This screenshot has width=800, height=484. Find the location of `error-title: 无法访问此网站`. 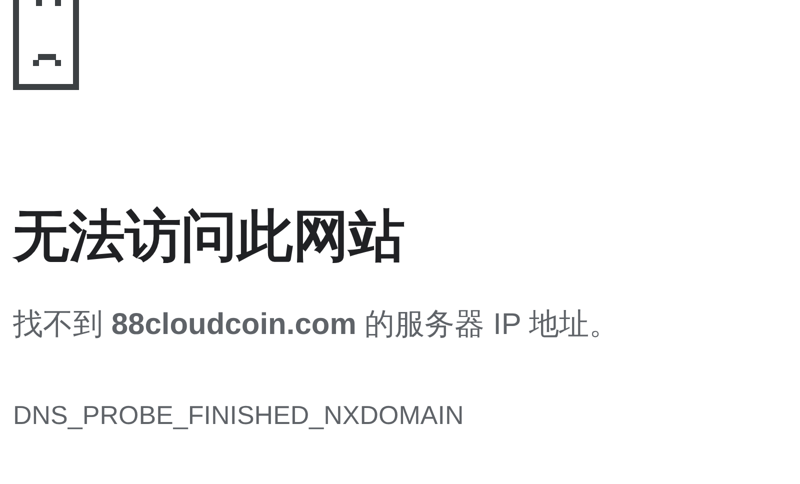

error-title: 无法访问此网站 is located at coordinates (209, 236).